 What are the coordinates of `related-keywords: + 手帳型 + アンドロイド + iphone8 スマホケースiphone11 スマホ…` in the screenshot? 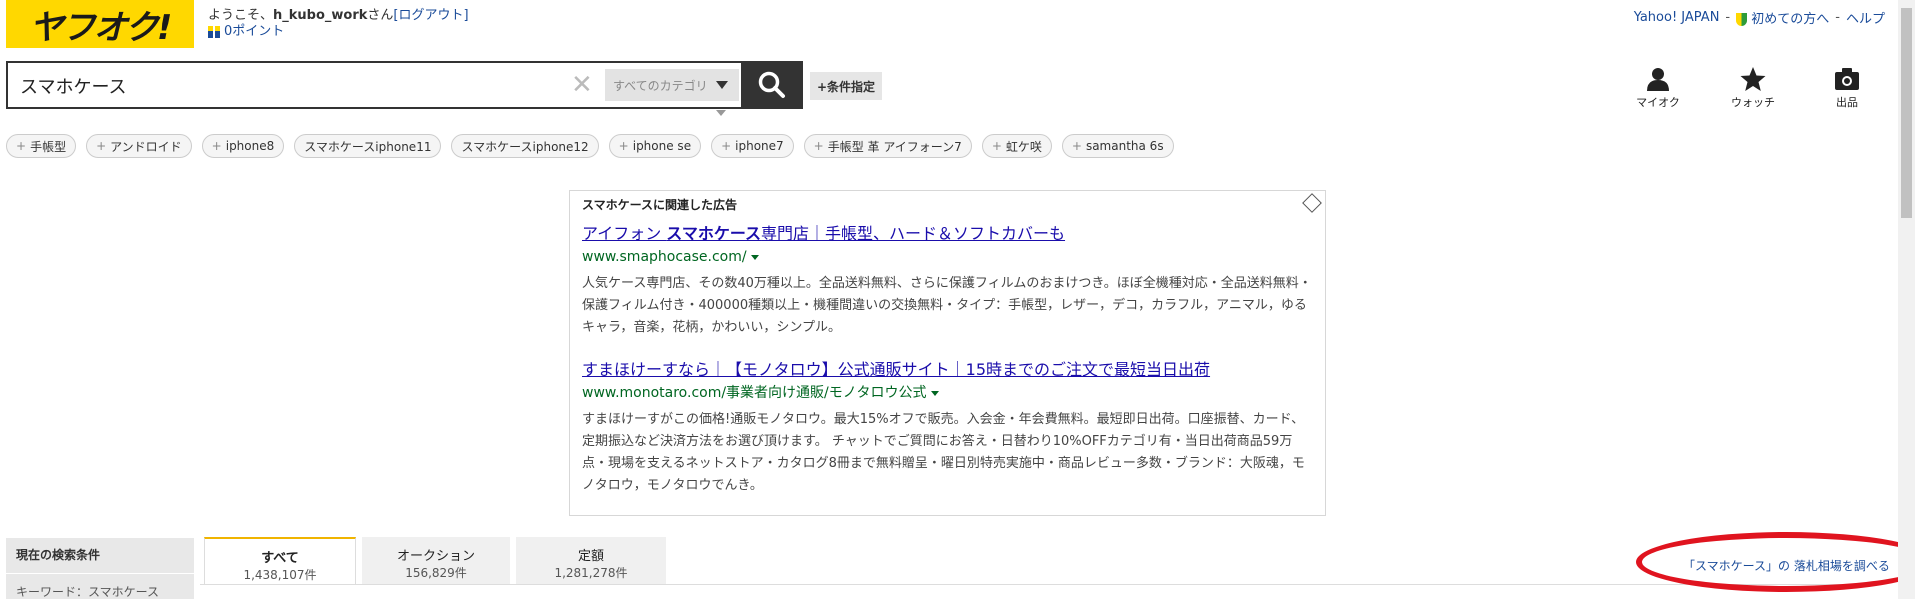 It's located at (590, 146).